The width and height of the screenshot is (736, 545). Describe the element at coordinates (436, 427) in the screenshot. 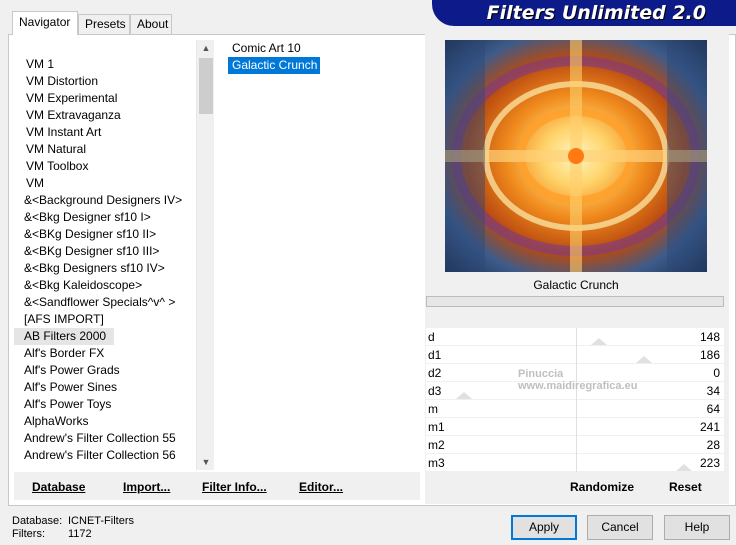

I see `param-name: m1` at that location.